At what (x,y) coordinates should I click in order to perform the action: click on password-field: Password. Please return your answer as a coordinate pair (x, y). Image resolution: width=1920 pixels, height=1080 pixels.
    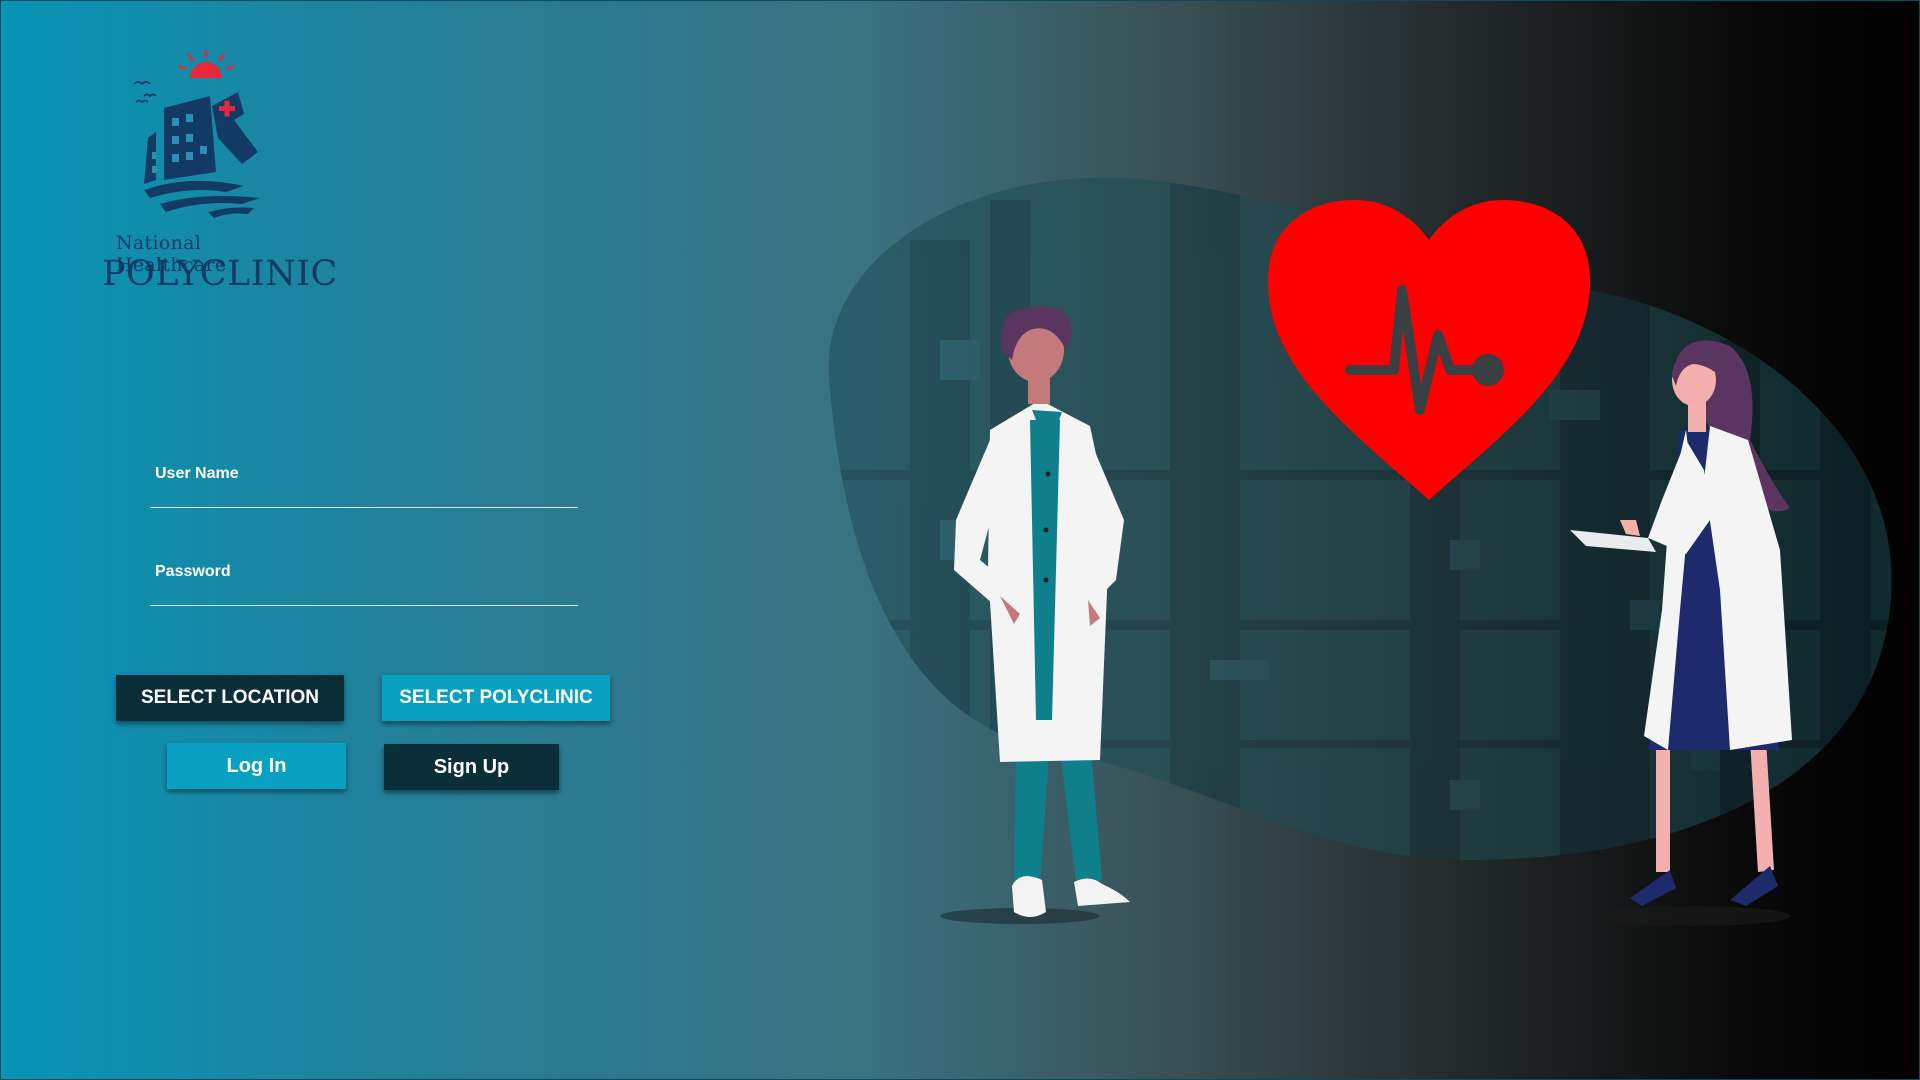
    Looking at the image, I should click on (364, 584).